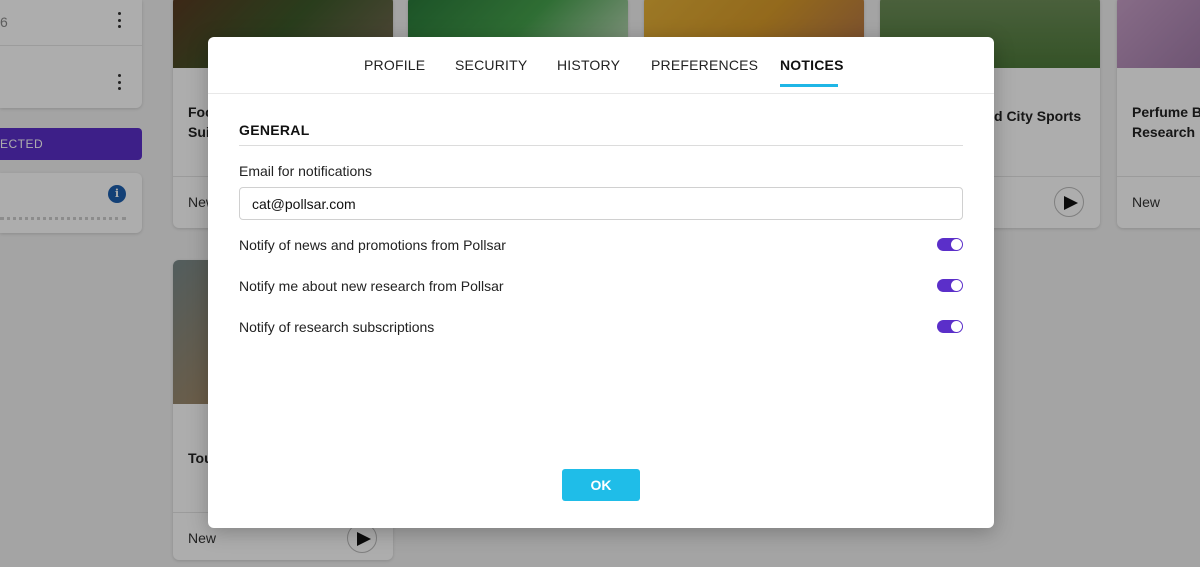 The height and width of the screenshot is (567, 1200). I want to click on section-title: GENERAL, so click(274, 130).